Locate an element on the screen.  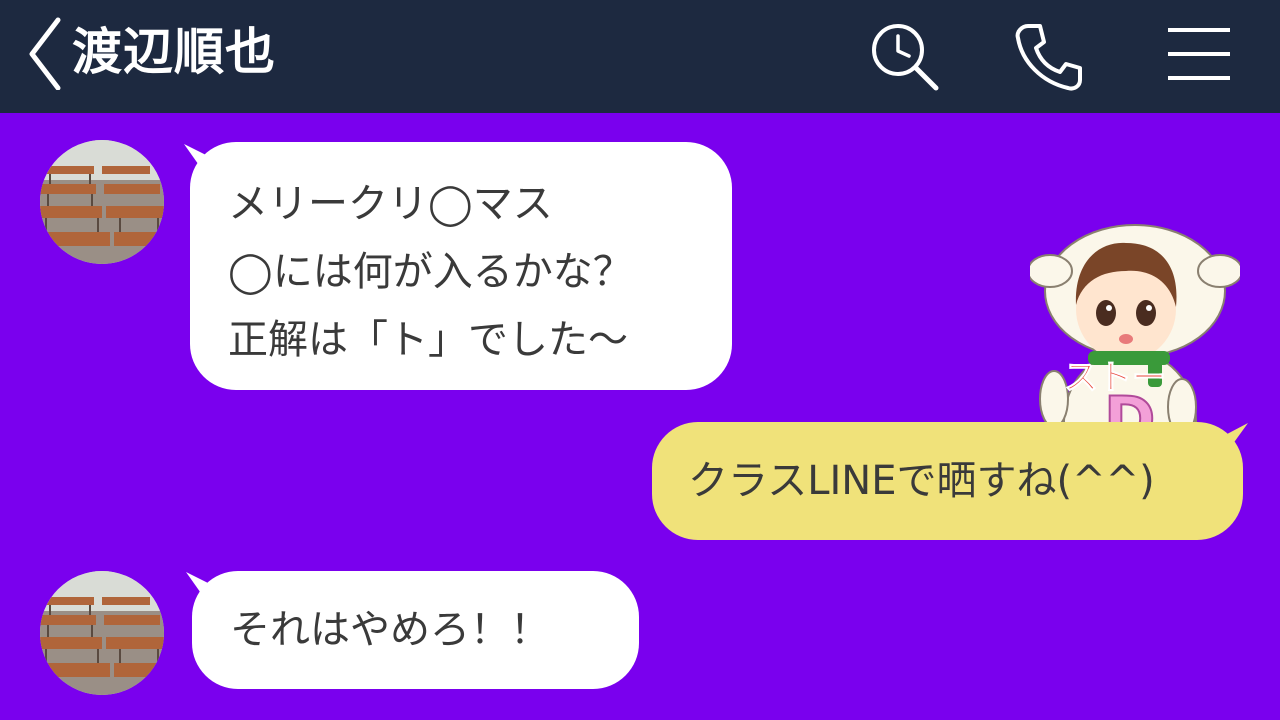
search-button is located at coordinates (904, 56).